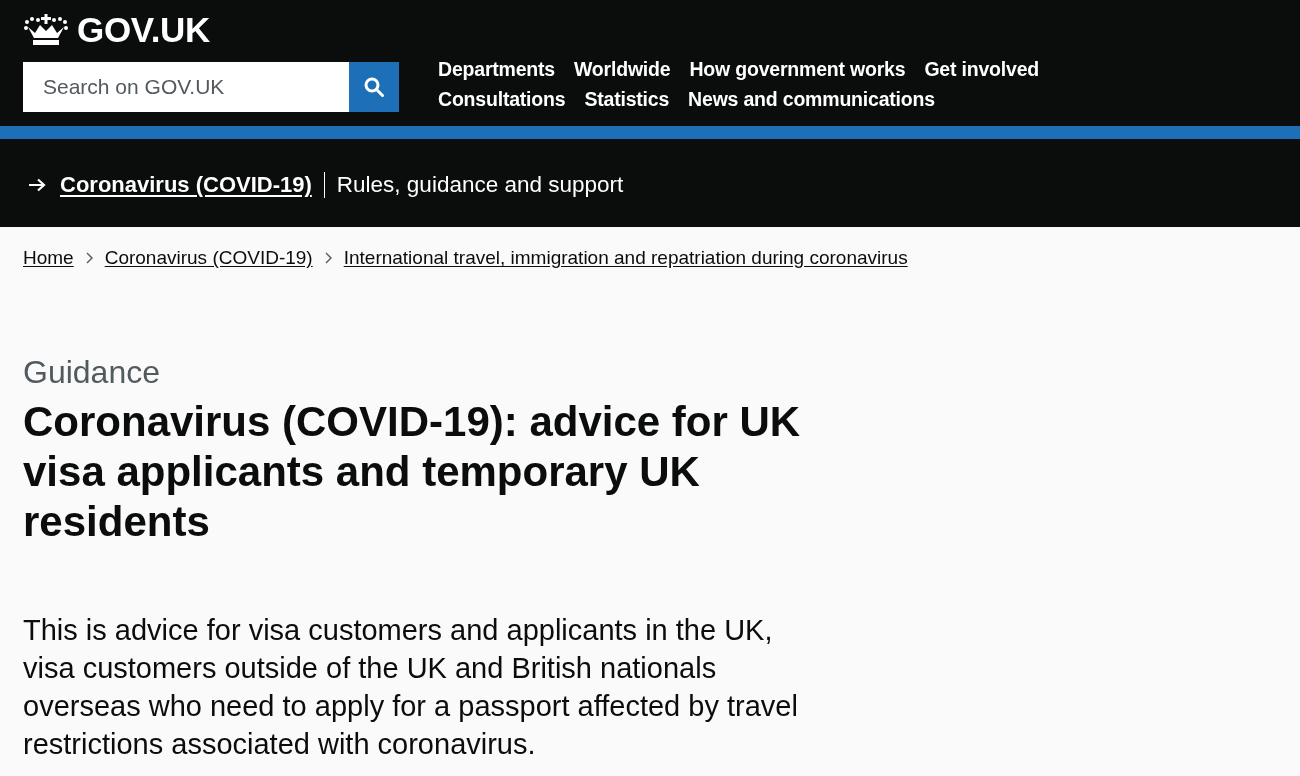  What do you see at coordinates (982, 69) in the screenshot?
I see `nav-link: Get involved` at bounding box center [982, 69].